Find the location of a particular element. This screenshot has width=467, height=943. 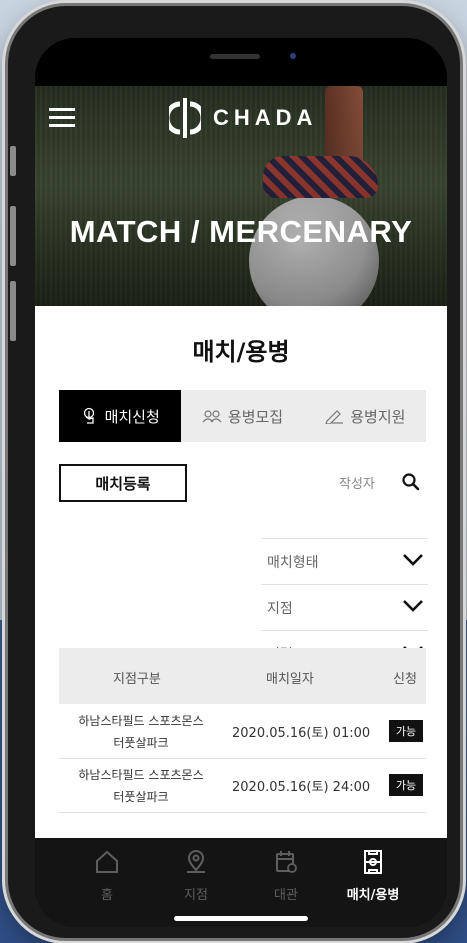

author-search-input: 작성자 is located at coordinates (357, 482).